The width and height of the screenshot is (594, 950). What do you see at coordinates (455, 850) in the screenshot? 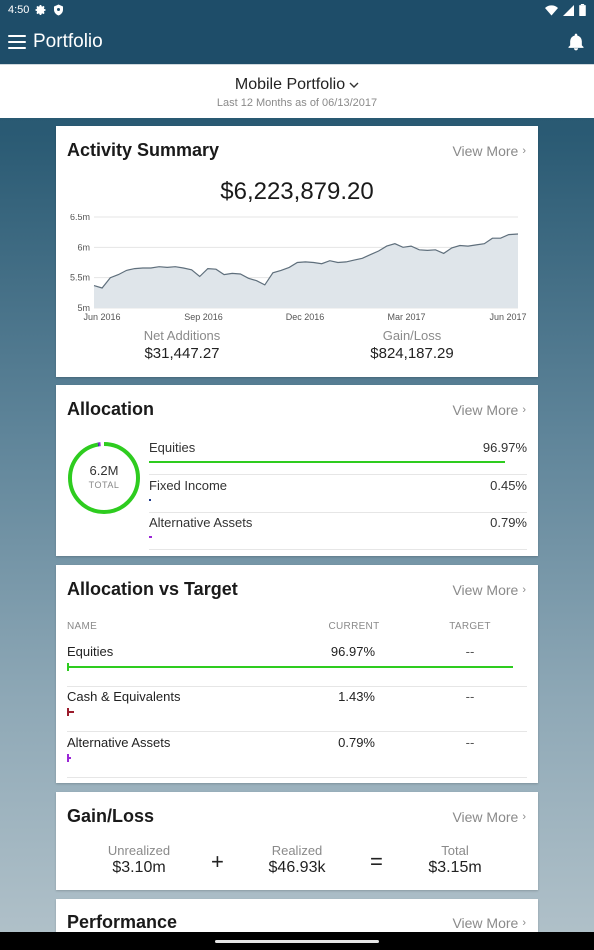
I see `total-label: Total` at bounding box center [455, 850].